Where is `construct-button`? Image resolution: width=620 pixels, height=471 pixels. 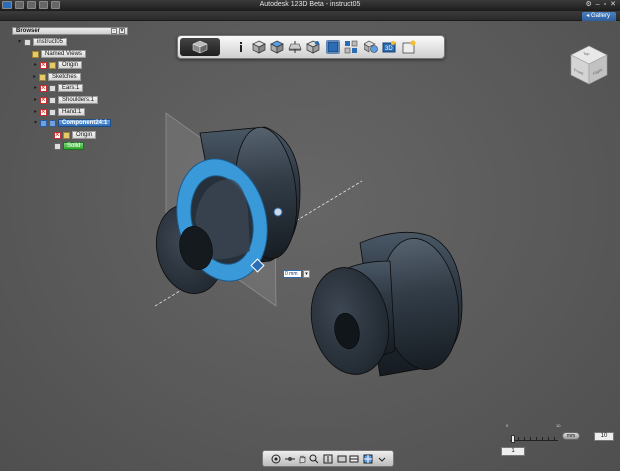
construct-button is located at coordinates (295, 47).